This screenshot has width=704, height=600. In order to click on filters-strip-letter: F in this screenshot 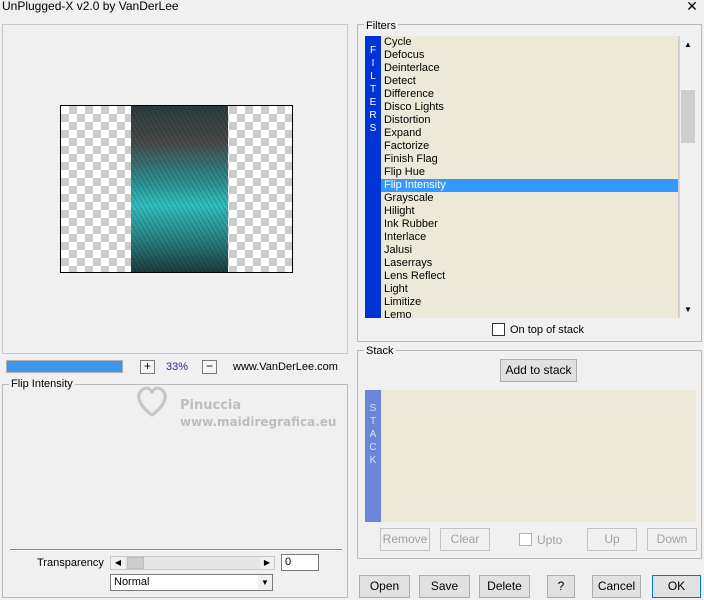, I will do `click(373, 50)`.